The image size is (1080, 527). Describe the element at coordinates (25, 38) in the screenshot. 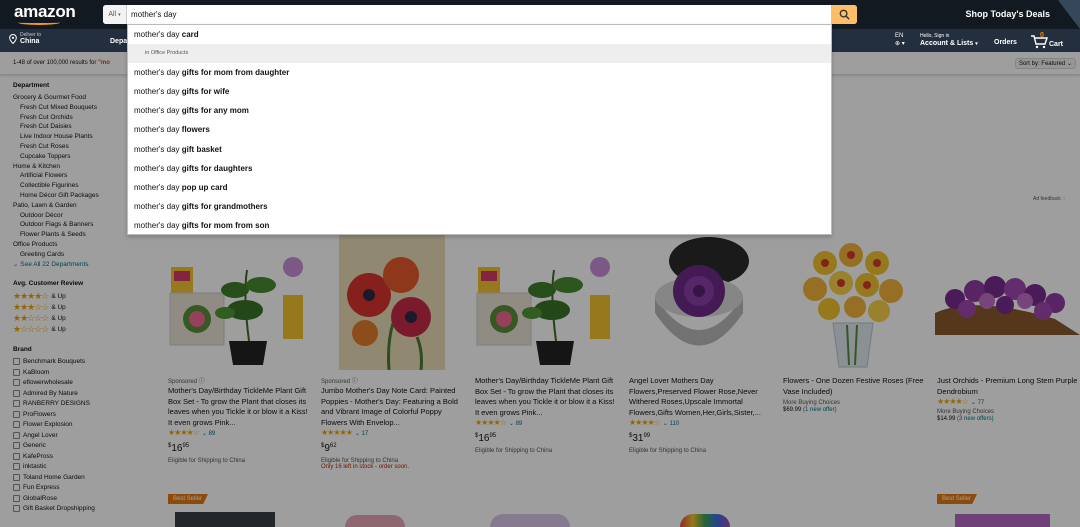

I see `deliver-to: Deliver to China` at that location.